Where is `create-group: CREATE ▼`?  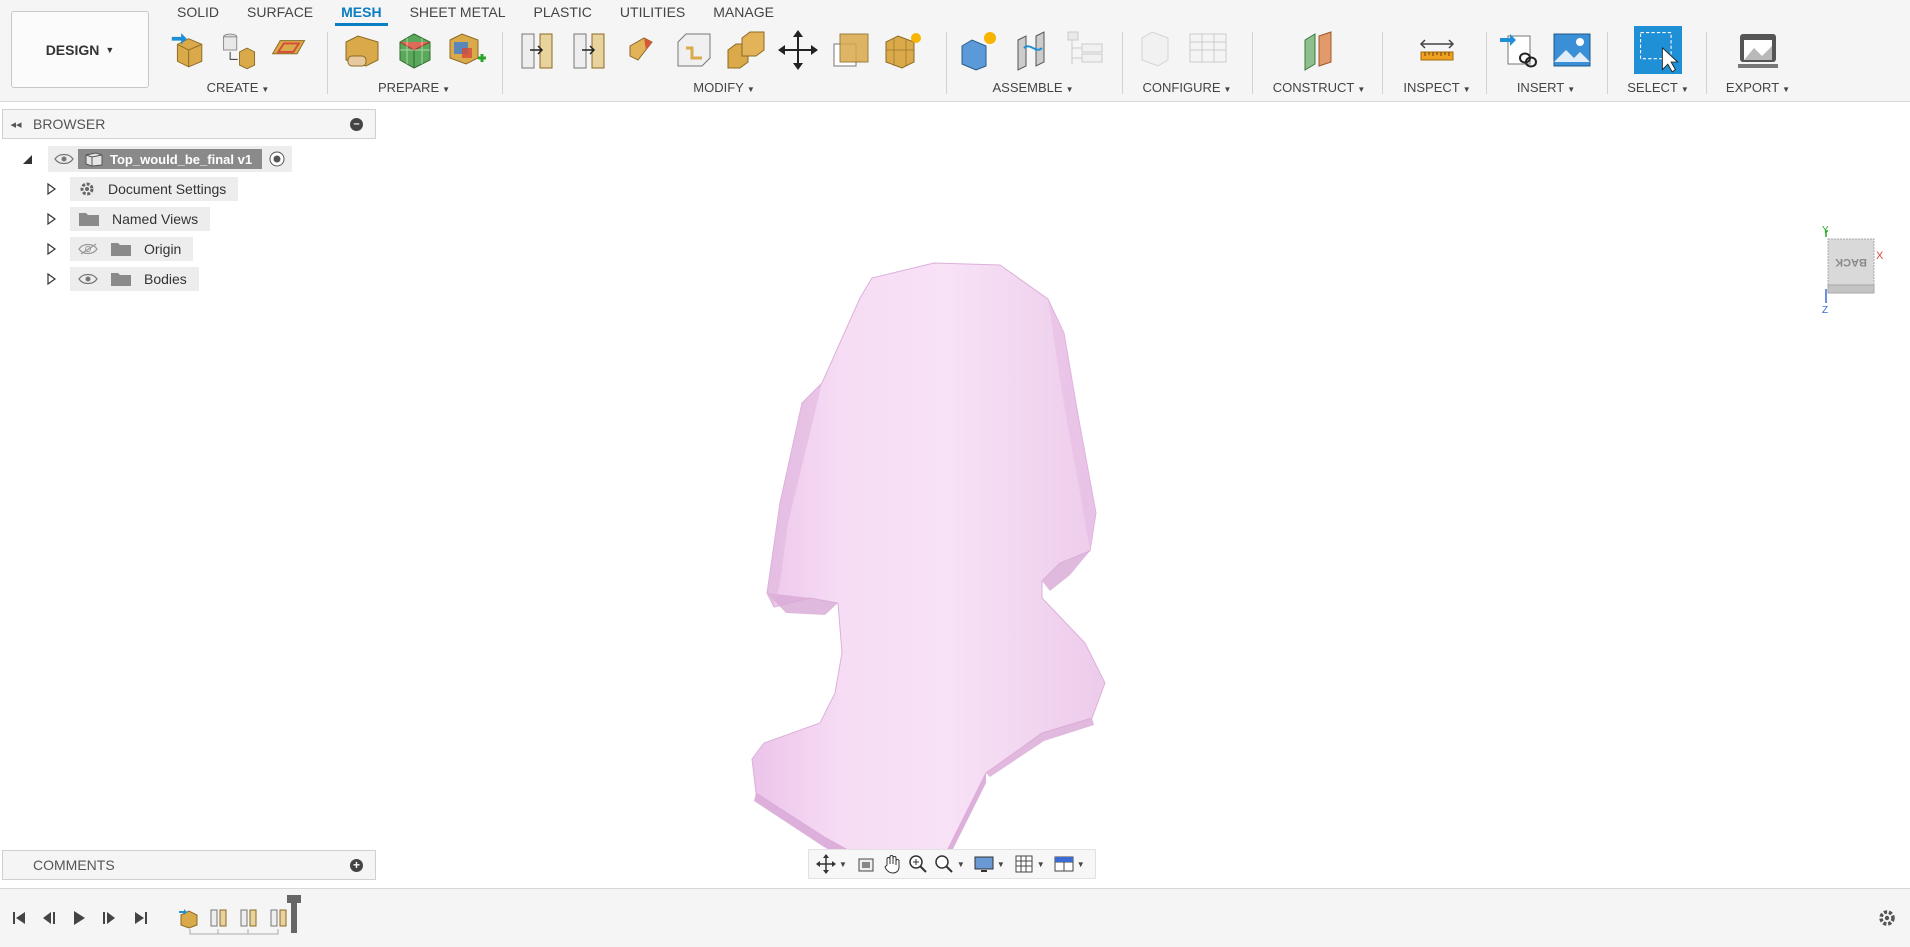 create-group: CREATE ▼ is located at coordinates (238, 63).